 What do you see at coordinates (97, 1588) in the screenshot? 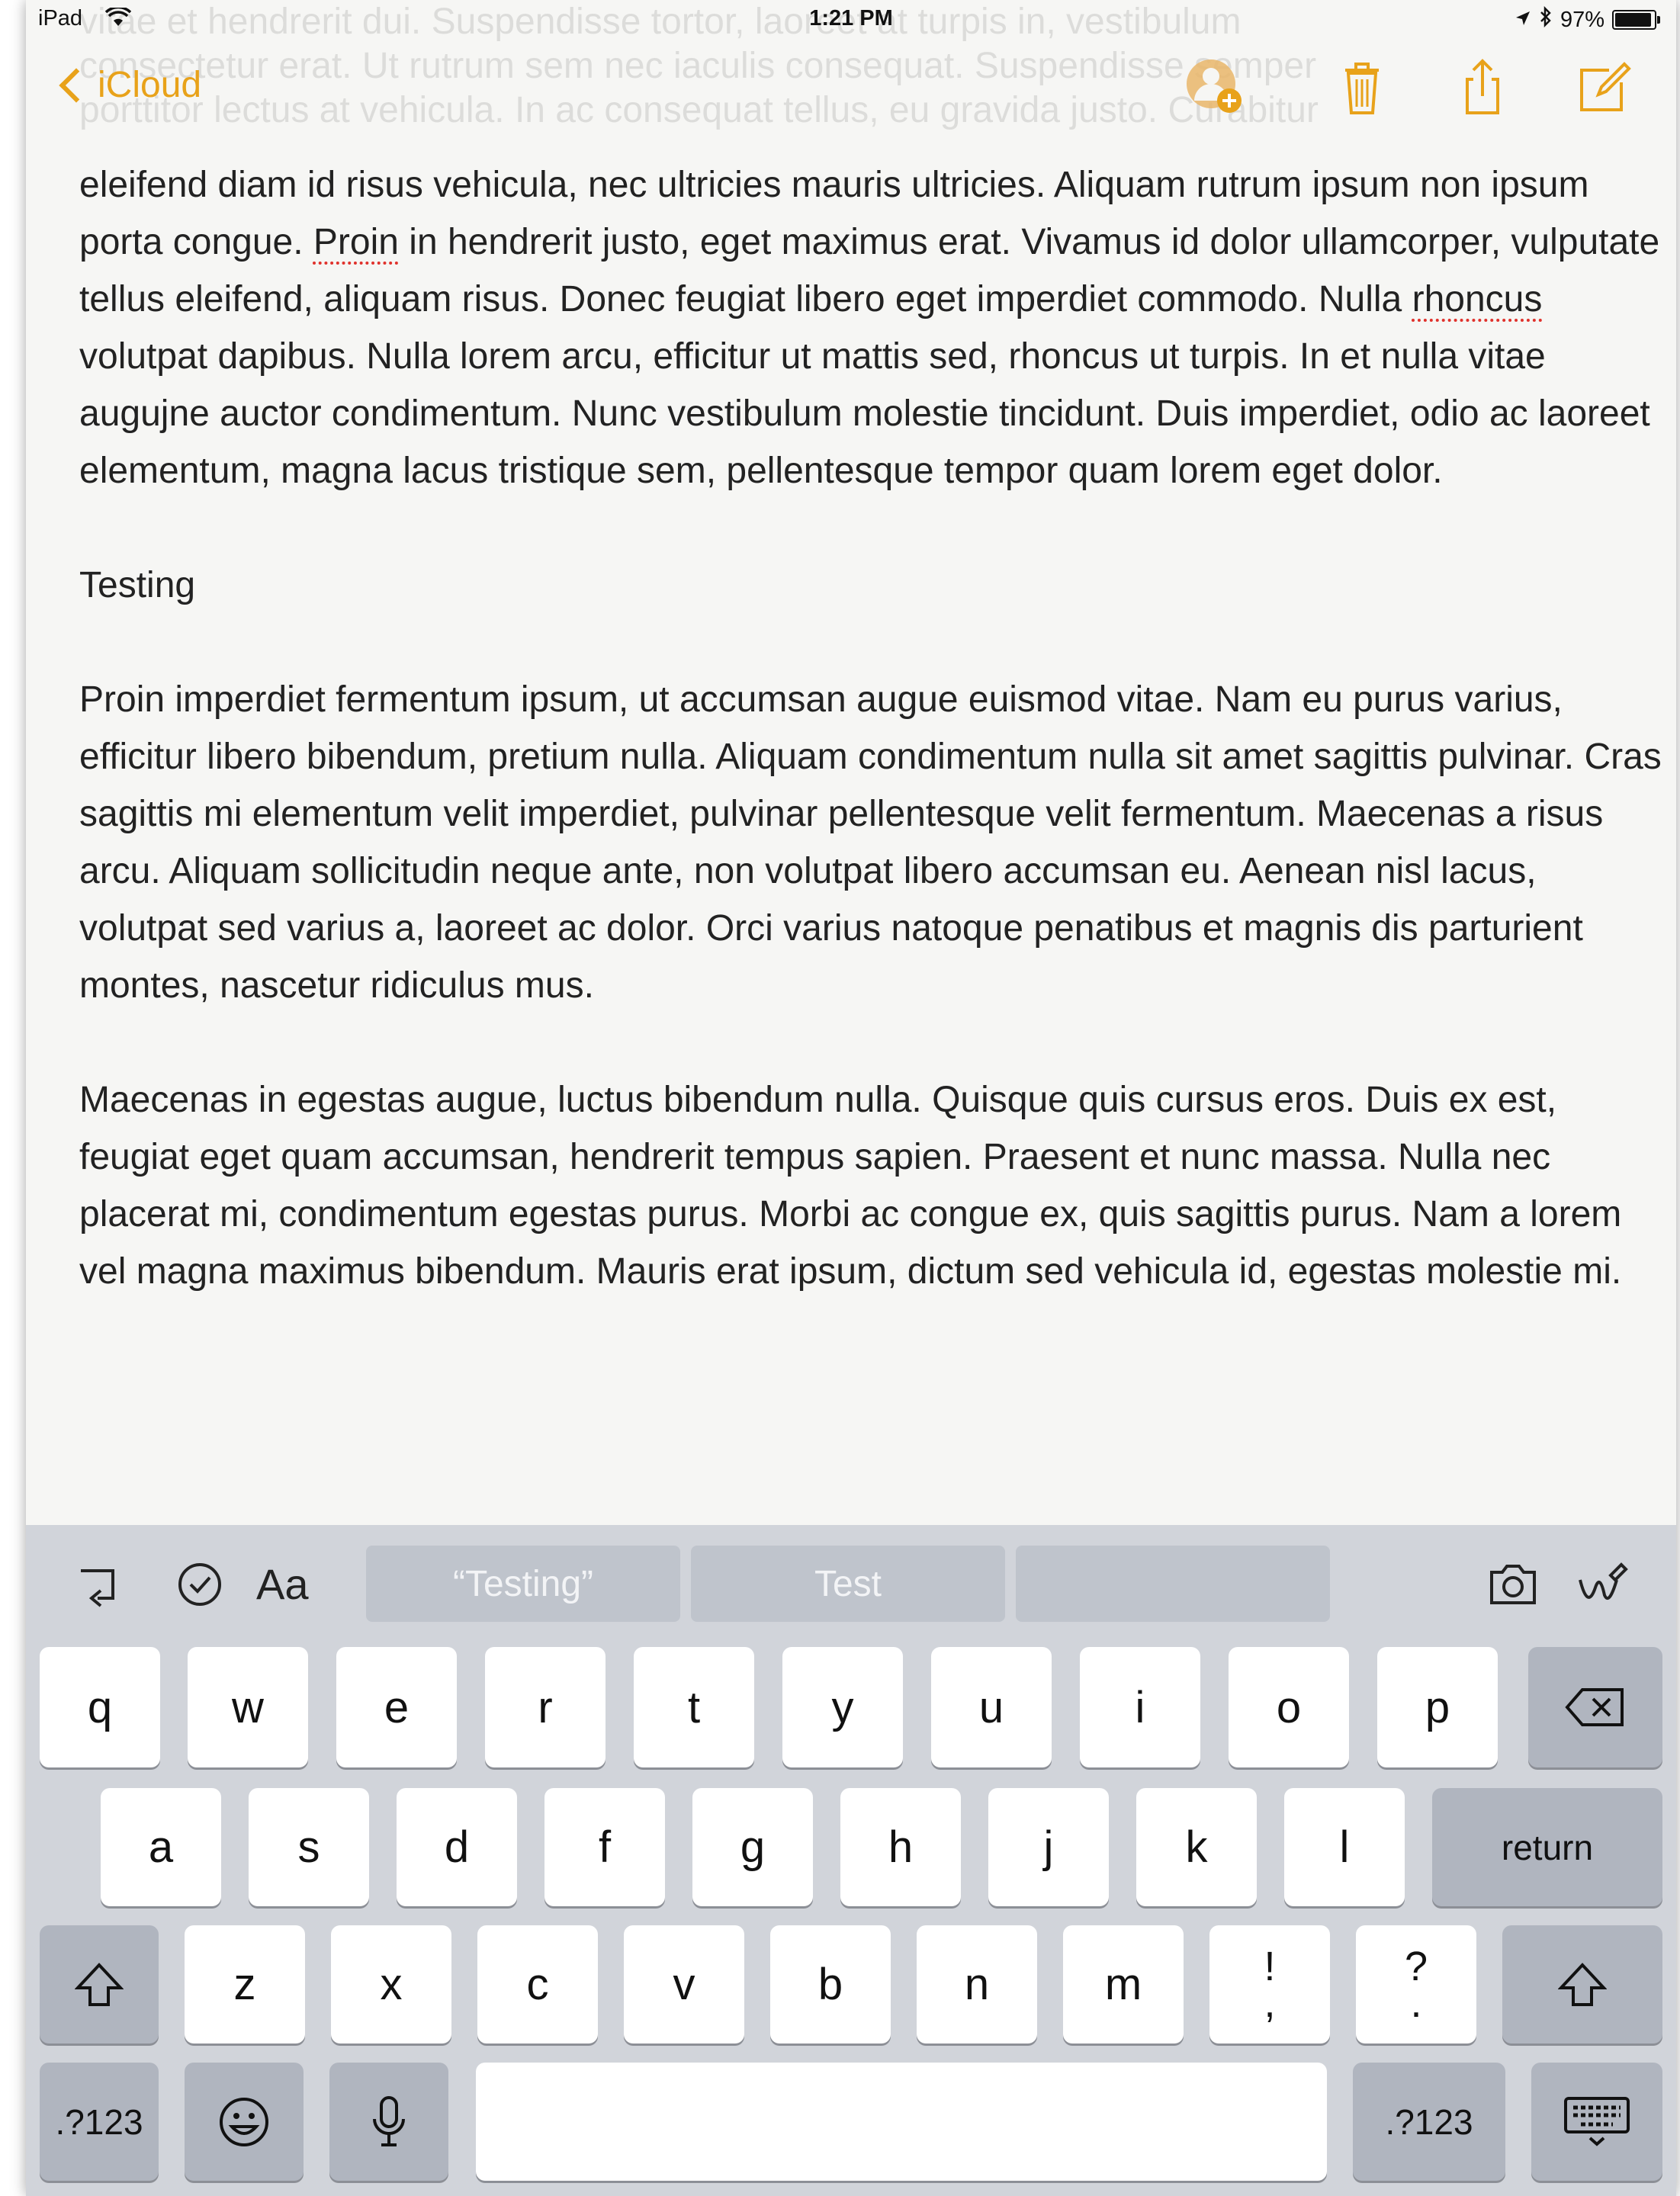
I see `undo-icon` at bounding box center [97, 1588].